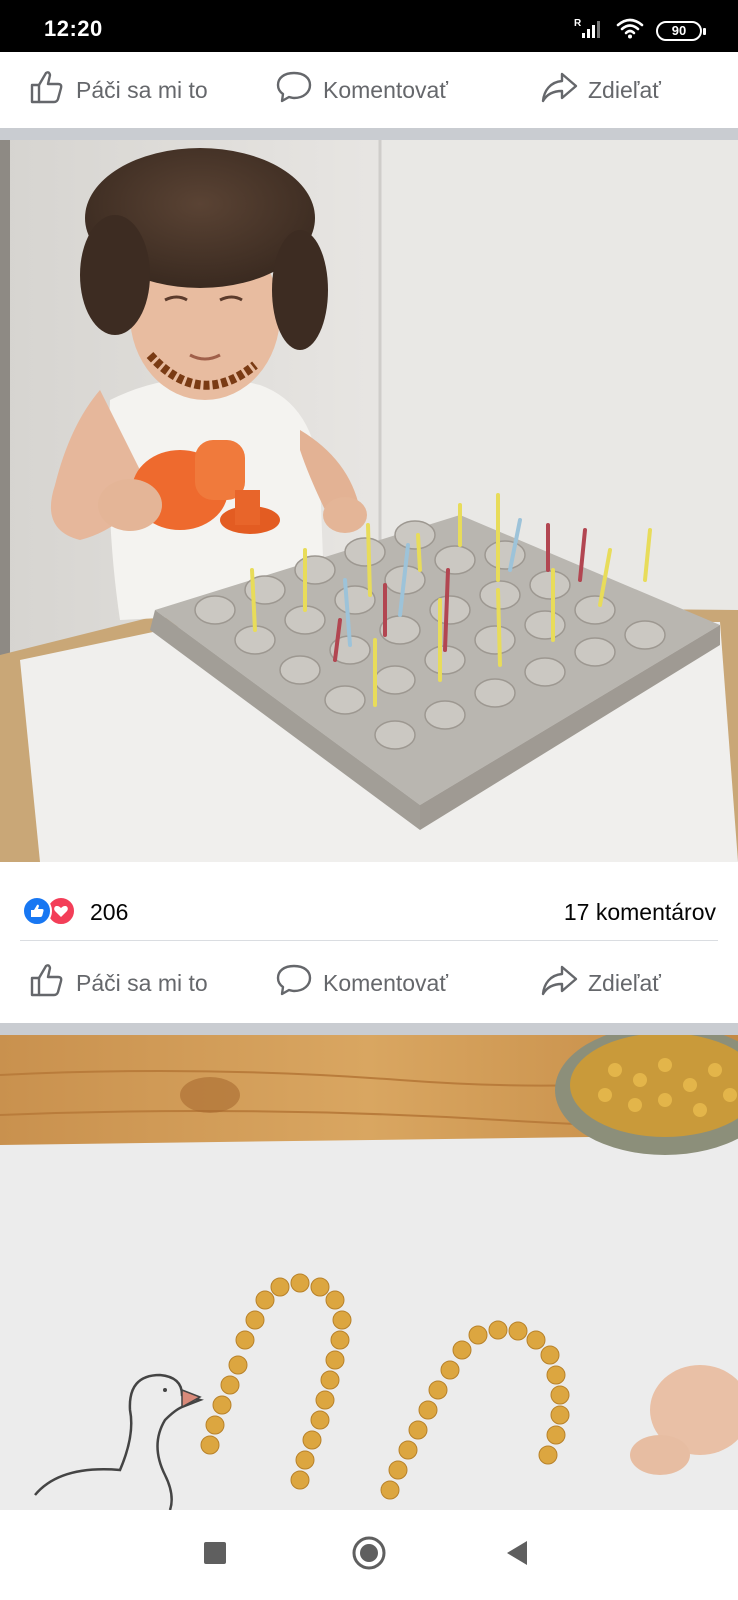 This screenshot has width=738, height=1600. What do you see at coordinates (640, 912) in the screenshot?
I see `comments-count-link: 17 komentárov` at bounding box center [640, 912].